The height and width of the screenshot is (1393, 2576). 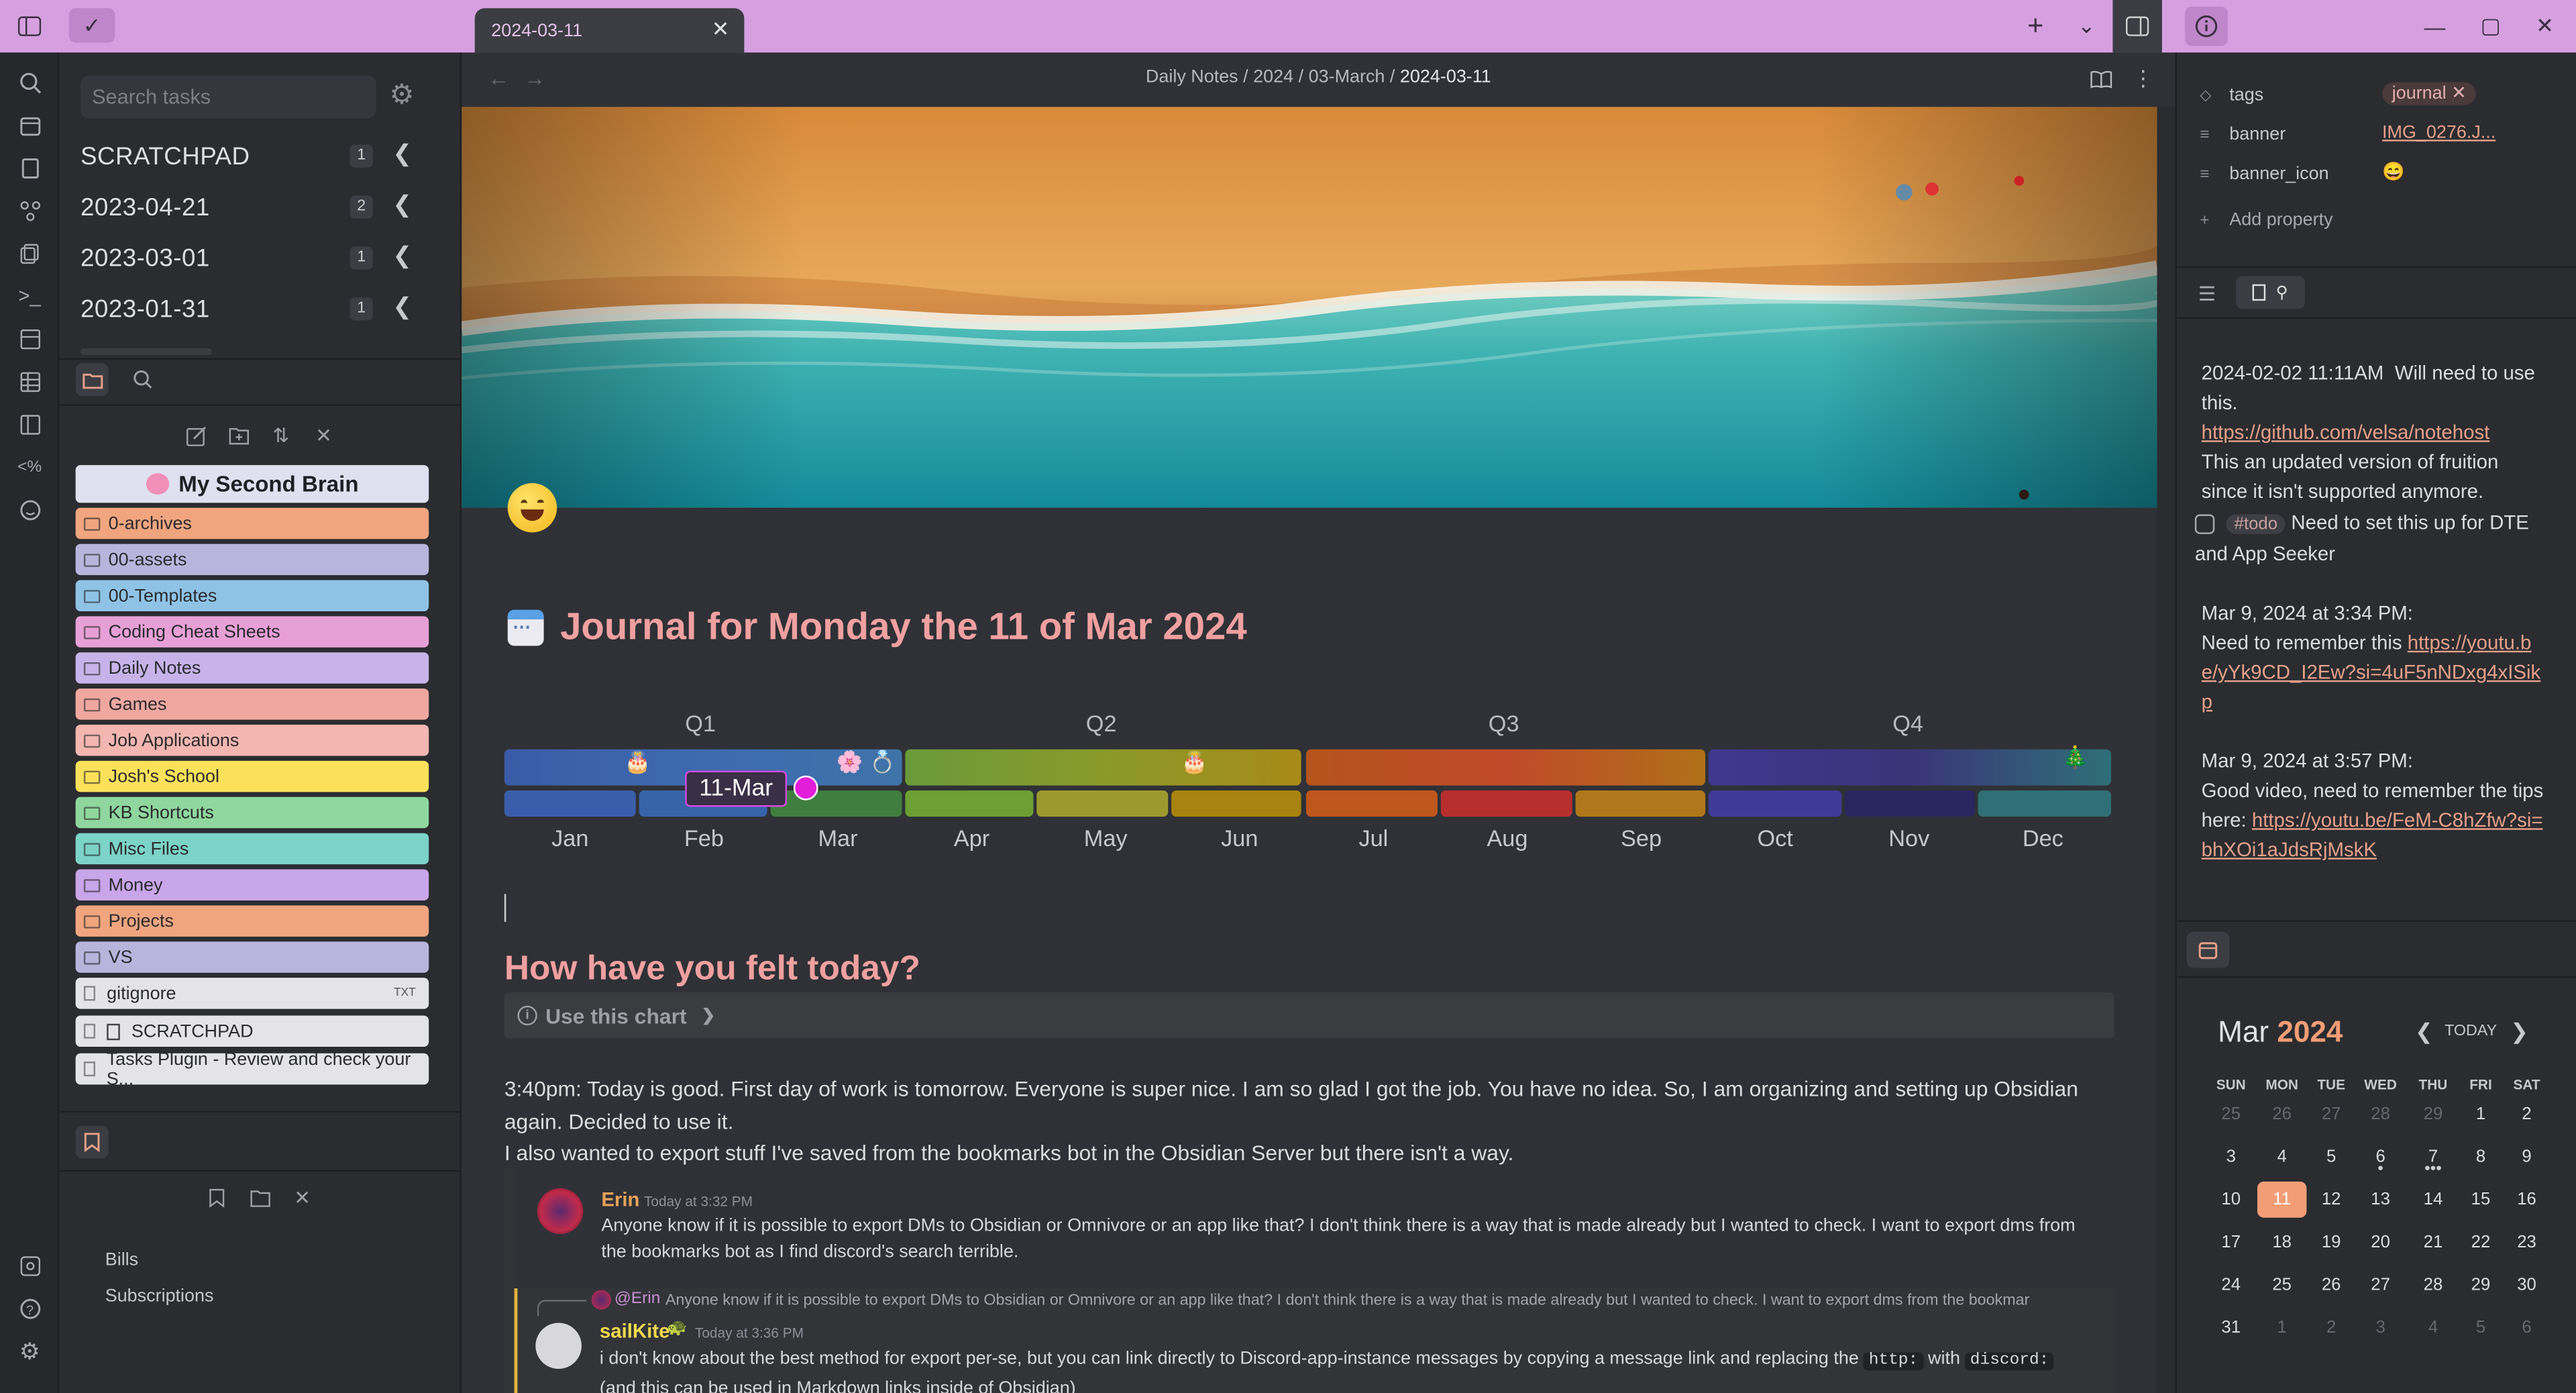 What do you see at coordinates (252, 258) in the screenshot?
I see `task-group-item: 2023-03-01 1 ❮` at bounding box center [252, 258].